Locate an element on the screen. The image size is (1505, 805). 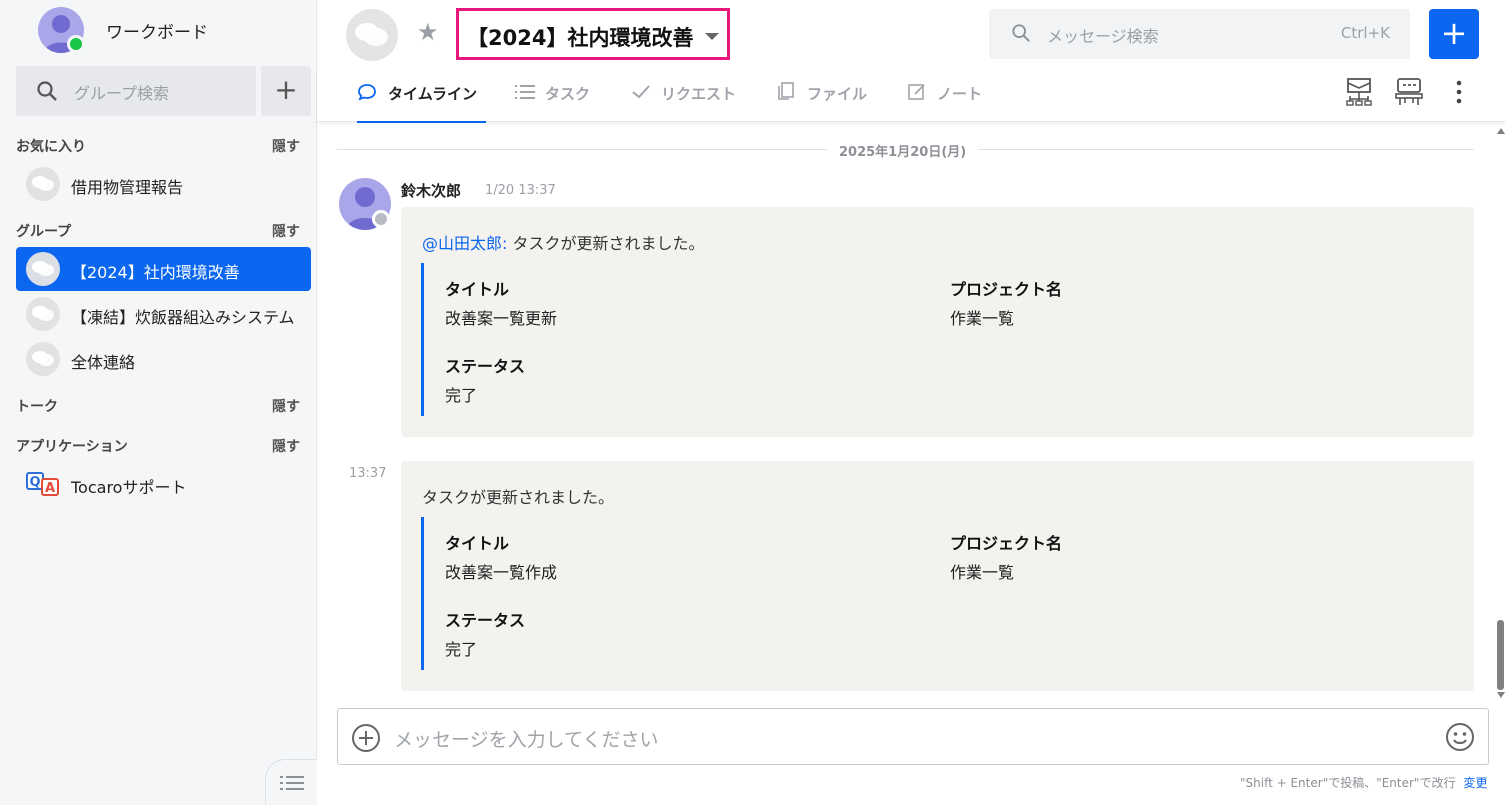
add-group-button: + is located at coordinates (286, 91).